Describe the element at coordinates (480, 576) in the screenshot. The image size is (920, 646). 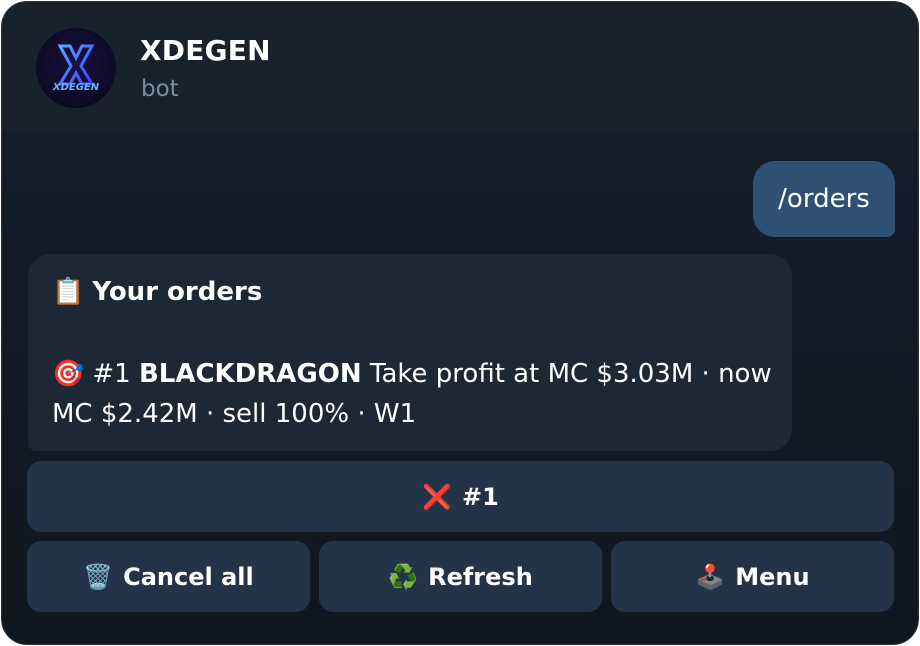
I see `refresh-label: Refresh` at that location.